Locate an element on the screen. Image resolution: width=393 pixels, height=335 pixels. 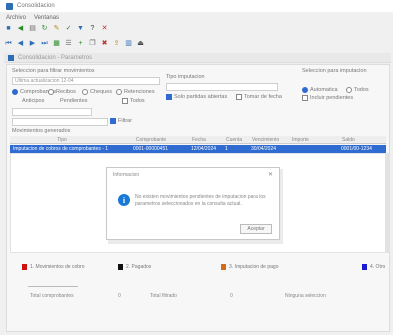
radio-recibos: Recibos is located at coordinates (62, 92).